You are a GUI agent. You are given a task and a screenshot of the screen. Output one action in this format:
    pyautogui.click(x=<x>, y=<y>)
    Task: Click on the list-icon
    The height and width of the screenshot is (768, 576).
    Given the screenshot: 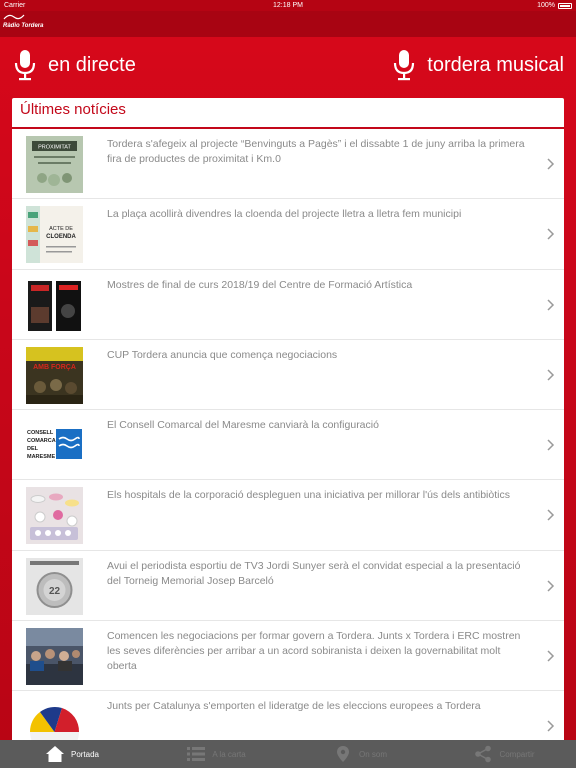 What is the action you would take?
    pyautogui.click(x=196, y=754)
    